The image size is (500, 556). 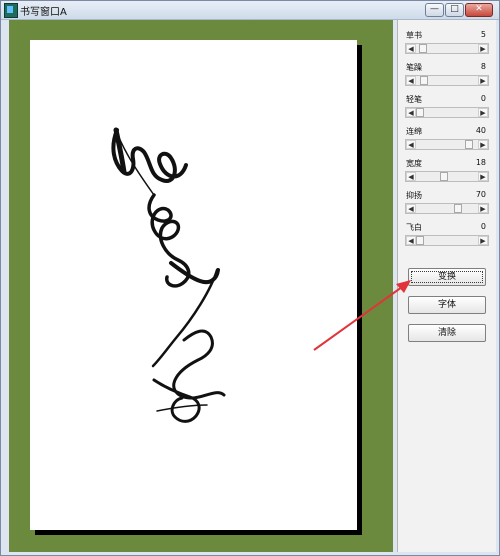 I want to click on slider-label: 草书, so click(x=414, y=35).